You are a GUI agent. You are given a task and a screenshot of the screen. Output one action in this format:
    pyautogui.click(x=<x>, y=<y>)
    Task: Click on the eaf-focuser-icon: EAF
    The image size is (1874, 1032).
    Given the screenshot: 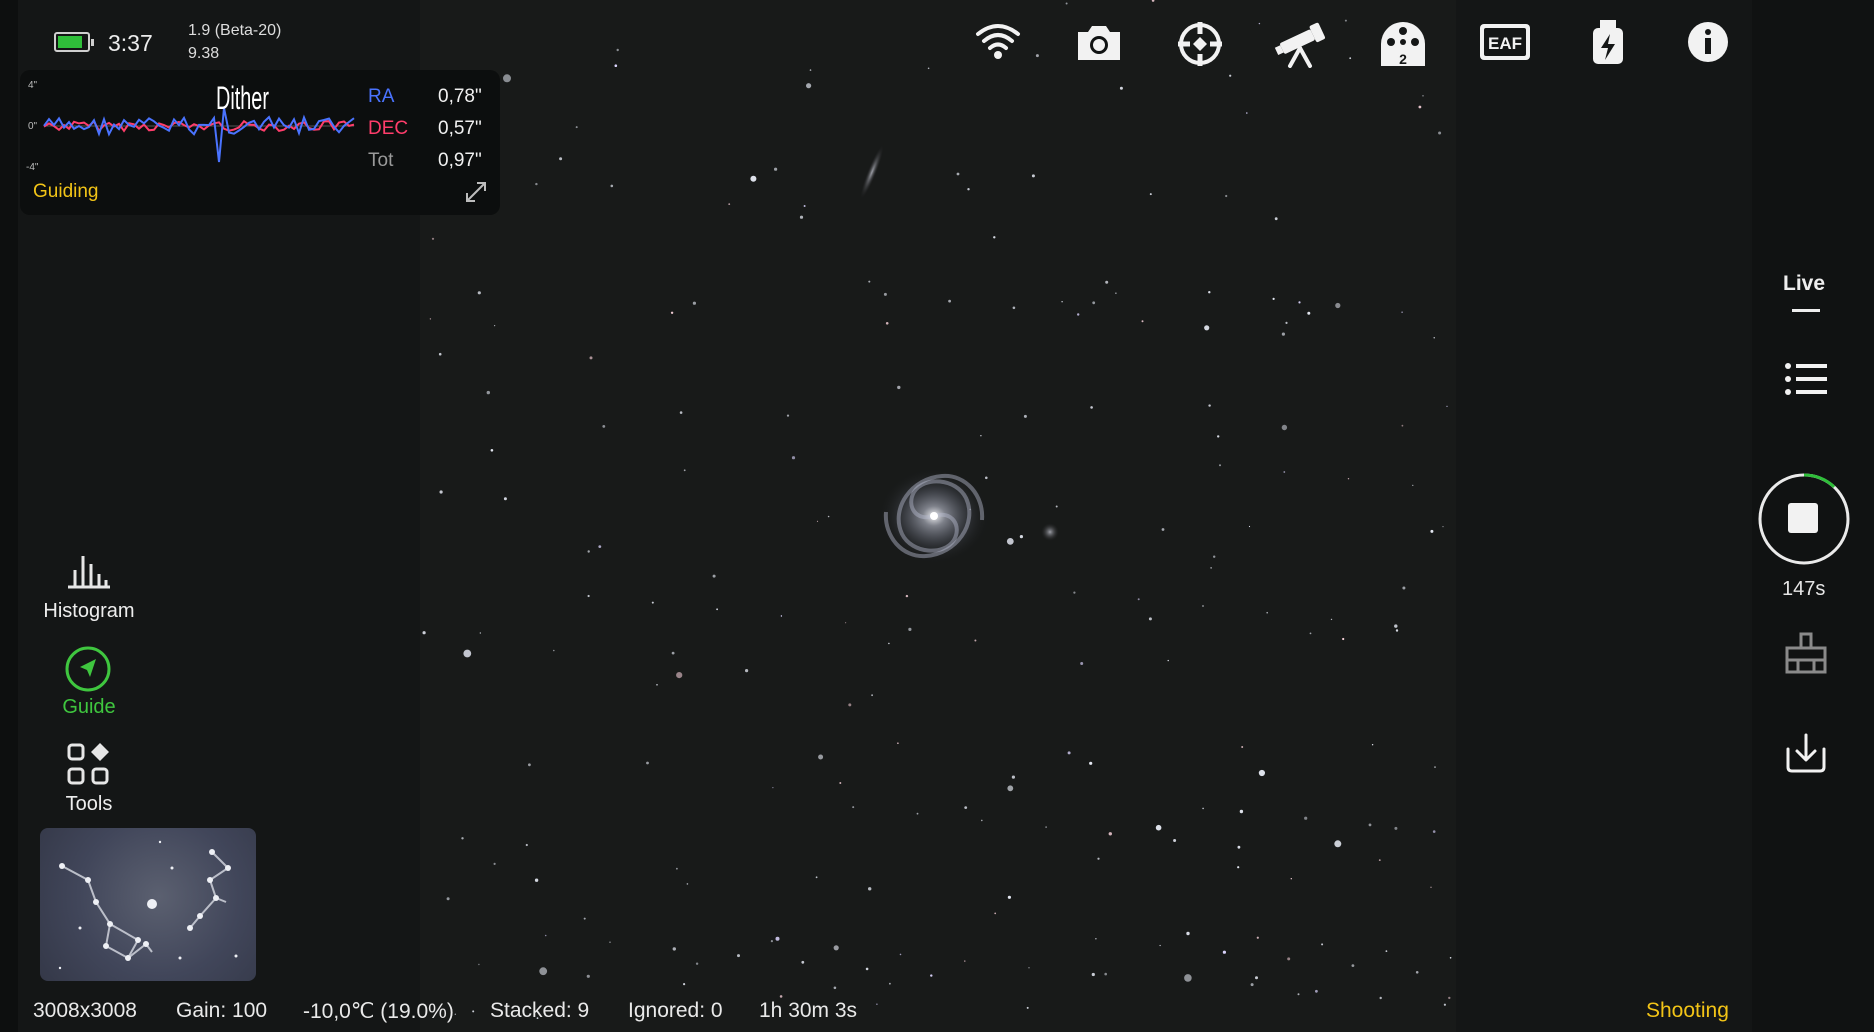 What is the action you would take?
    pyautogui.click(x=1505, y=42)
    